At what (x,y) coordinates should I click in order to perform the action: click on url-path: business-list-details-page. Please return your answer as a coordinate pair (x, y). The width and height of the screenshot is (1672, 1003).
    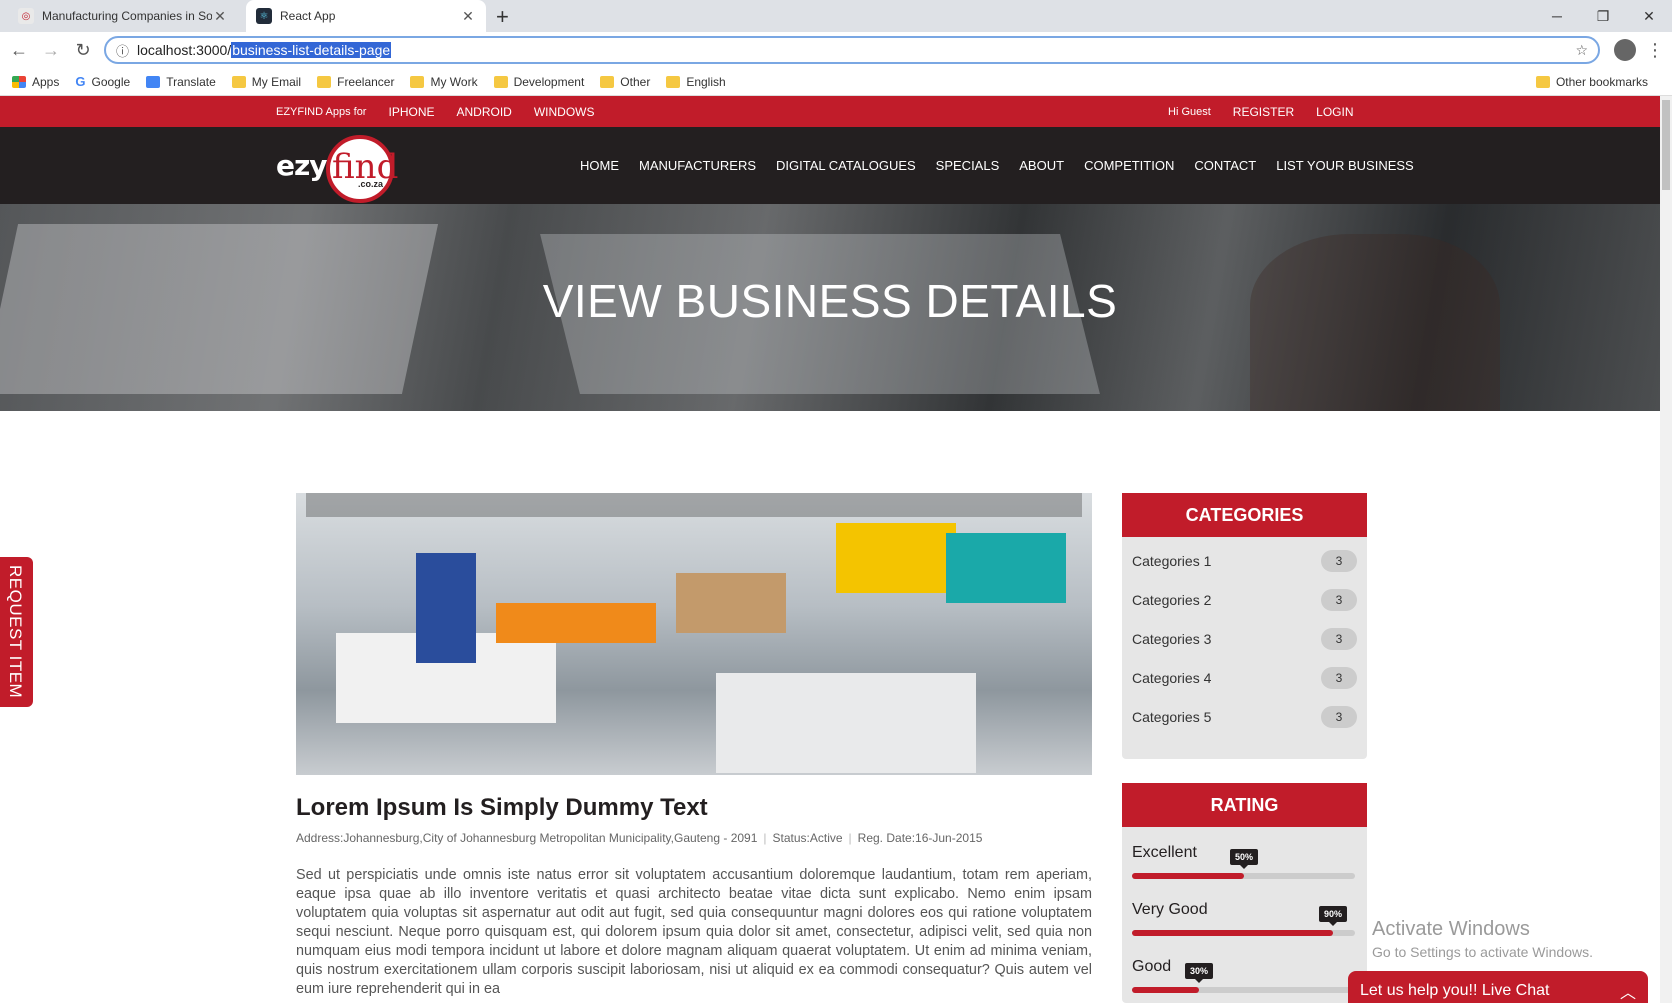
    Looking at the image, I should click on (311, 50).